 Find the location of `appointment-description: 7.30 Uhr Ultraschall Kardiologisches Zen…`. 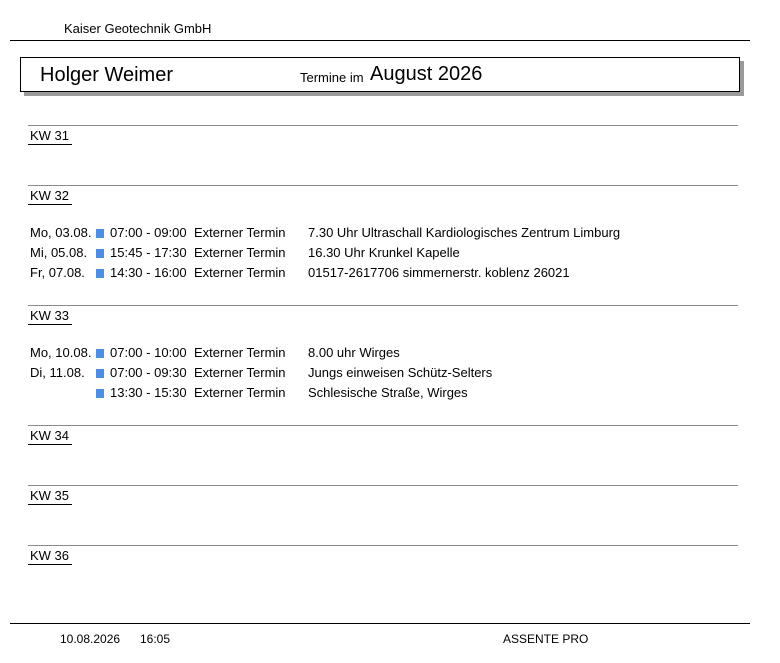

appointment-description: 7.30 Uhr Ultraschall Kardiologisches Zen… is located at coordinates (464, 232).